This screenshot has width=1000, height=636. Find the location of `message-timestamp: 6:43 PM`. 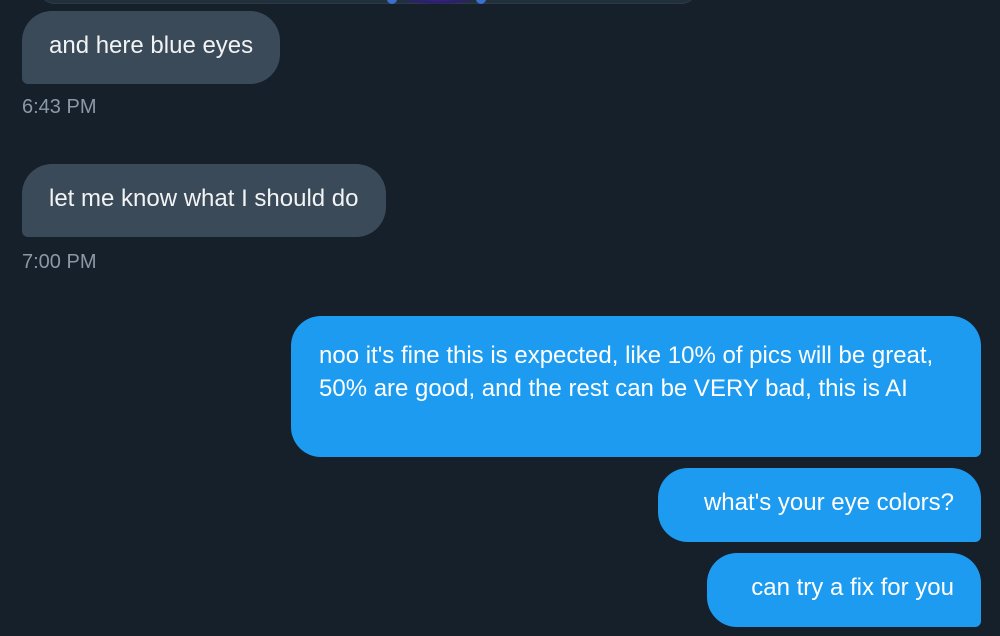

message-timestamp: 6:43 PM is located at coordinates (59, 107).